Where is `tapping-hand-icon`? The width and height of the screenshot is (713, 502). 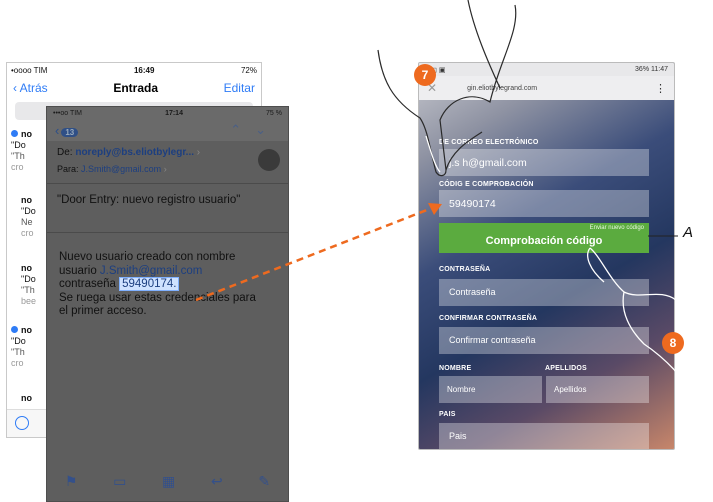
tapping-hand-icon is located at coordinates (648, 323).